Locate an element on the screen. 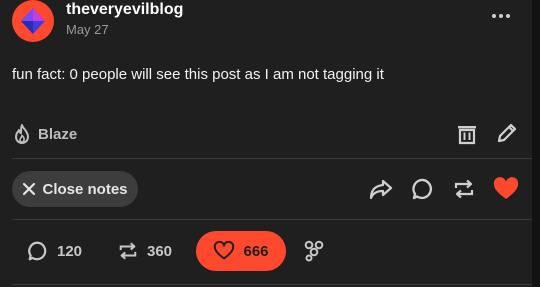 This screenshot has width=540, height=287. close-notes-label: Close notes is located at coordinates (85, 189).